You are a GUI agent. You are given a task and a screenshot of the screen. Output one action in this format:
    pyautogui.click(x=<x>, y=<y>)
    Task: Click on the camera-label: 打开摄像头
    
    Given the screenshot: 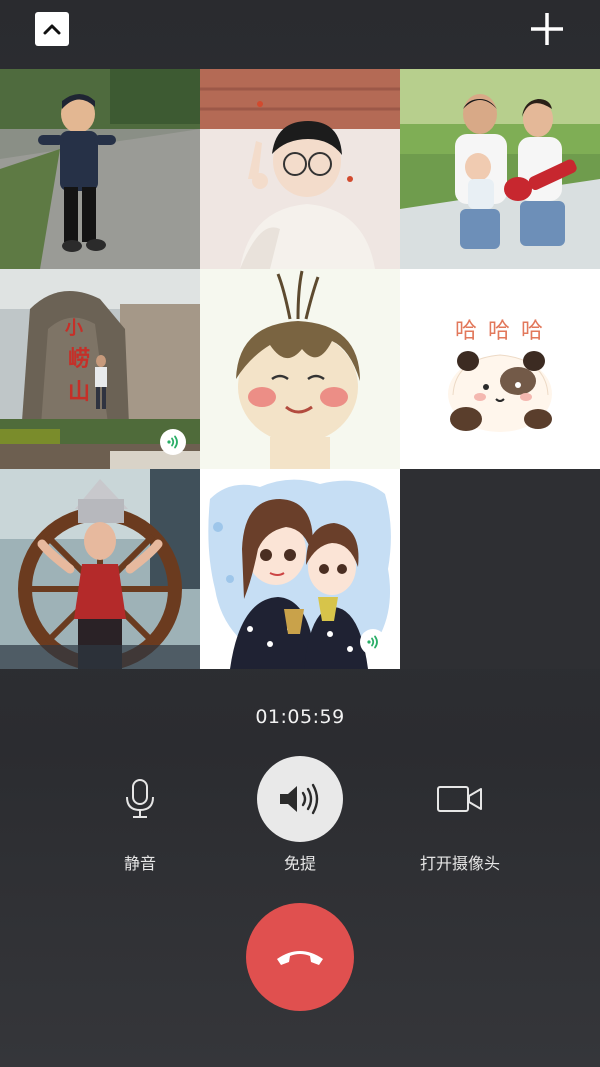 What is the action you would take?
    pyautogui.click(x=459, y=863)
    